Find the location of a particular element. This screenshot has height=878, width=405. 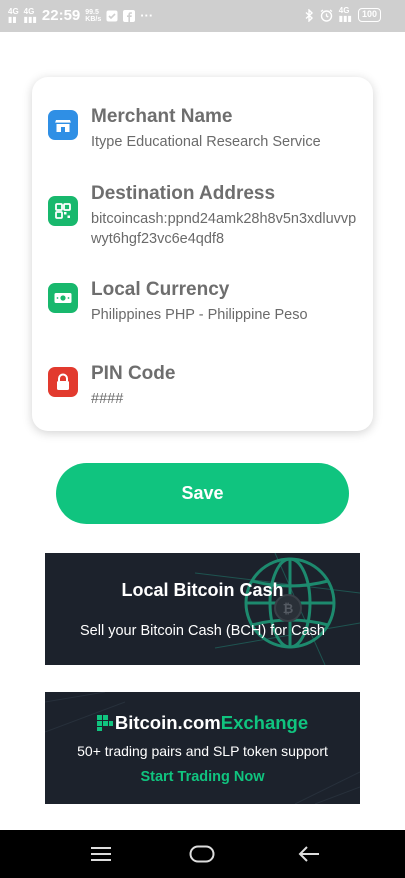

pin-code-value: #### is located at coordinates (107, 399).